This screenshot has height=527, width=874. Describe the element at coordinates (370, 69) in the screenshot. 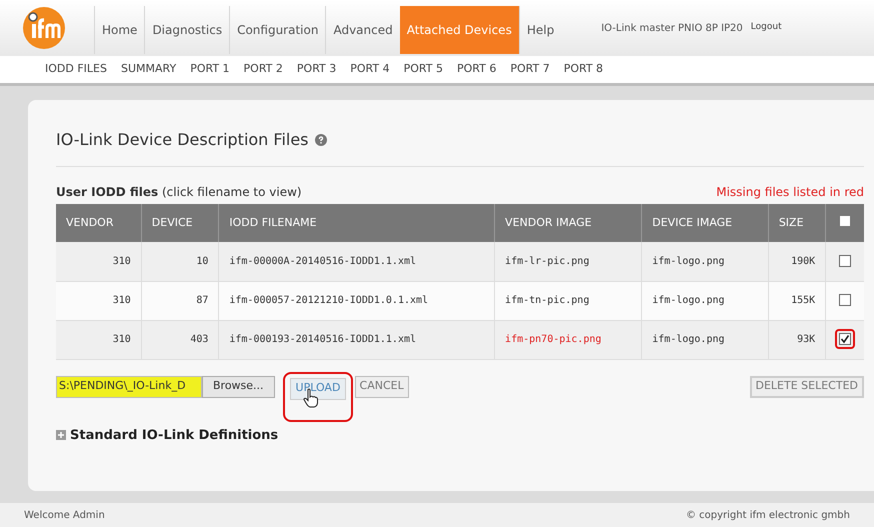

I see `subnav-link: PORT 4` at that location.